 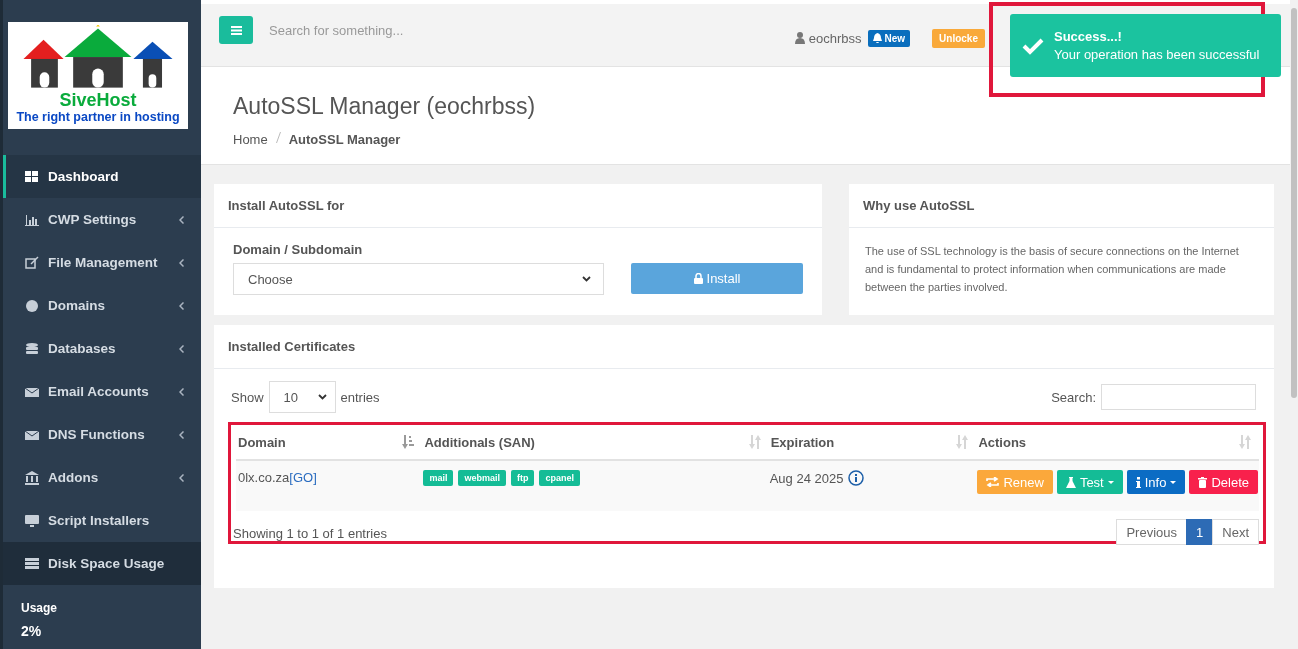 What do you see at coordinates (102, 477) in the screenshot?
I see `sidebar-item: Addons` at bounding box center [102, 477].